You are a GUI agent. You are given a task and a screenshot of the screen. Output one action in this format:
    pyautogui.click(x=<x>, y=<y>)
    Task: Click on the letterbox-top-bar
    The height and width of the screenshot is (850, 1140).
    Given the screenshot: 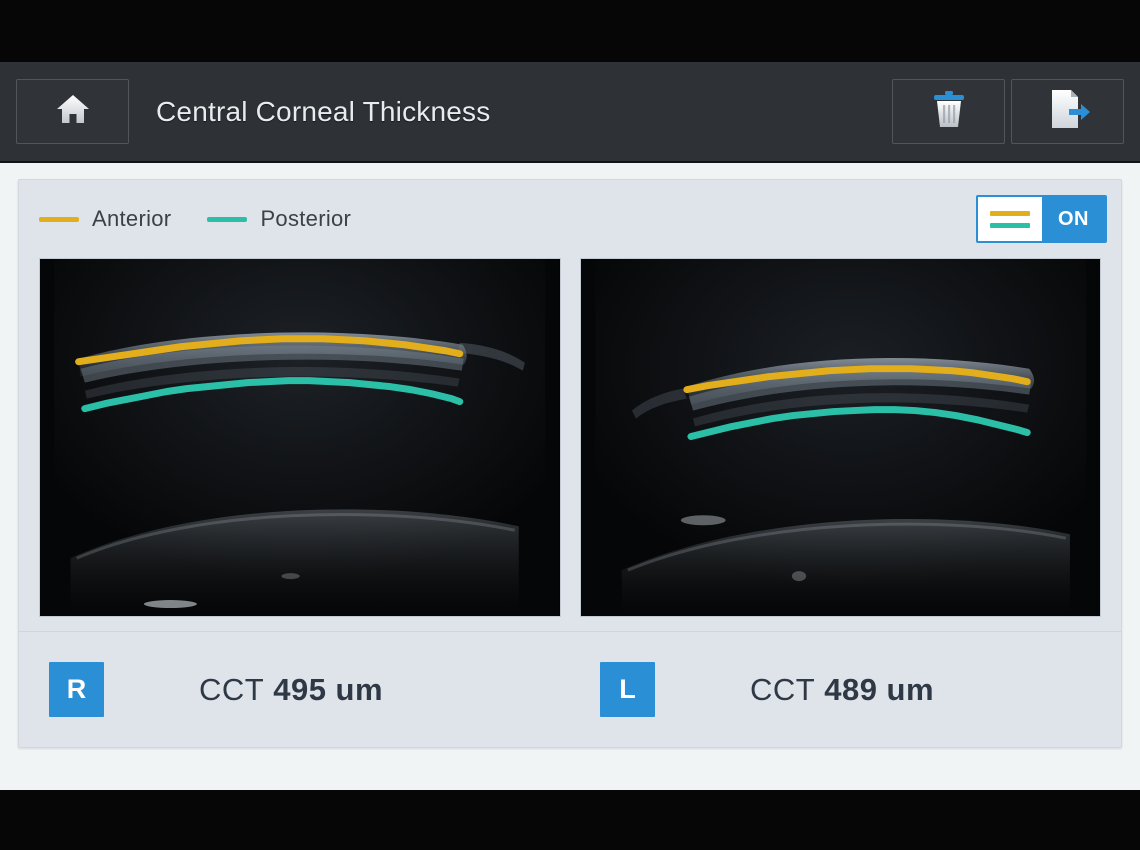 What is the action you would take?
    pyautogui.click(x=570, y=31)
    